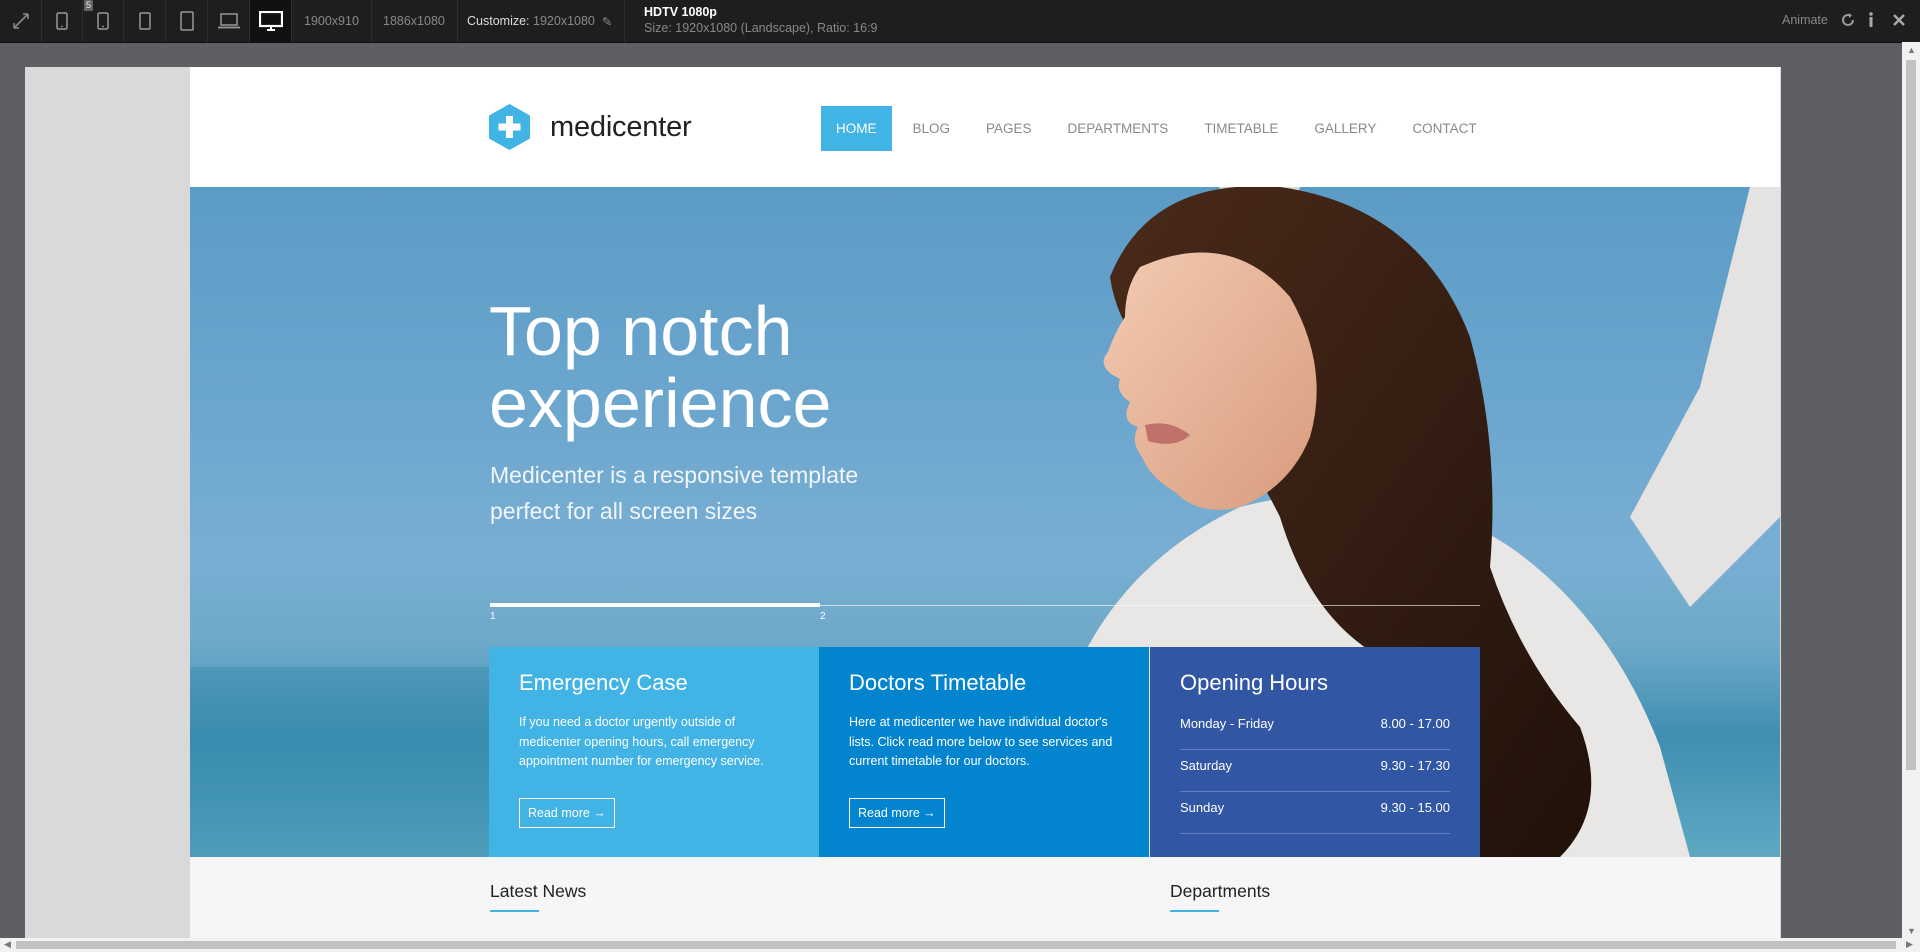 The height and width of the screenshot is (952, 1920). What do you see at coordinates (89, 5) in the screenshot?
I see `device-count-badge: 5` at bounding box center [89, 5].